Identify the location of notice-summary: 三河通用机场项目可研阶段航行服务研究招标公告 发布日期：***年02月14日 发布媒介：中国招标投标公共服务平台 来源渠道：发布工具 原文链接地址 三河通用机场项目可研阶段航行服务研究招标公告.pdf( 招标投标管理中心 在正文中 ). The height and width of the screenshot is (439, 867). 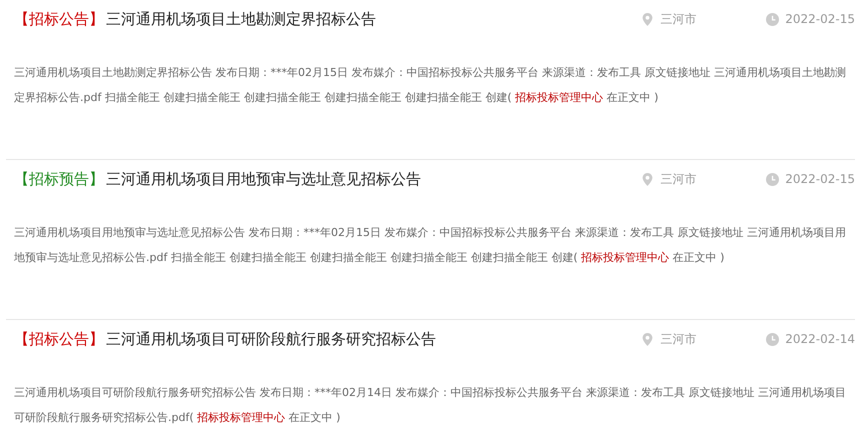
(430, 405).